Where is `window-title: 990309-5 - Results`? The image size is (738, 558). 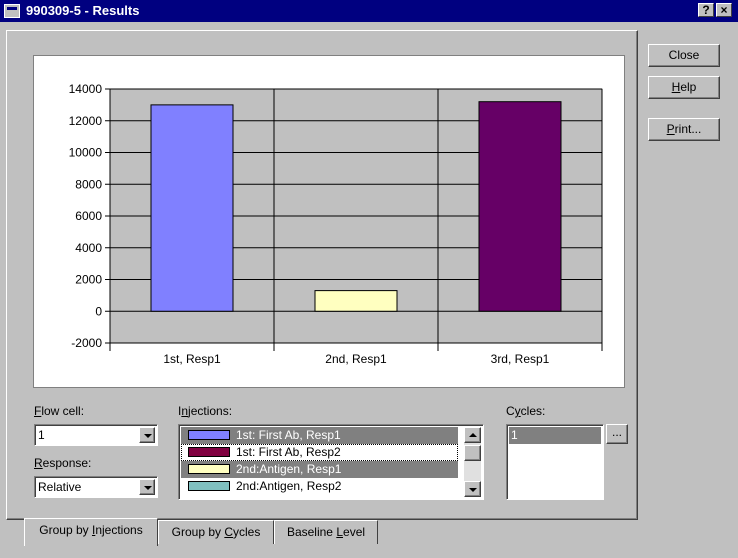 window-title: 990309-5 - Results is located at coordinates (83, 10).